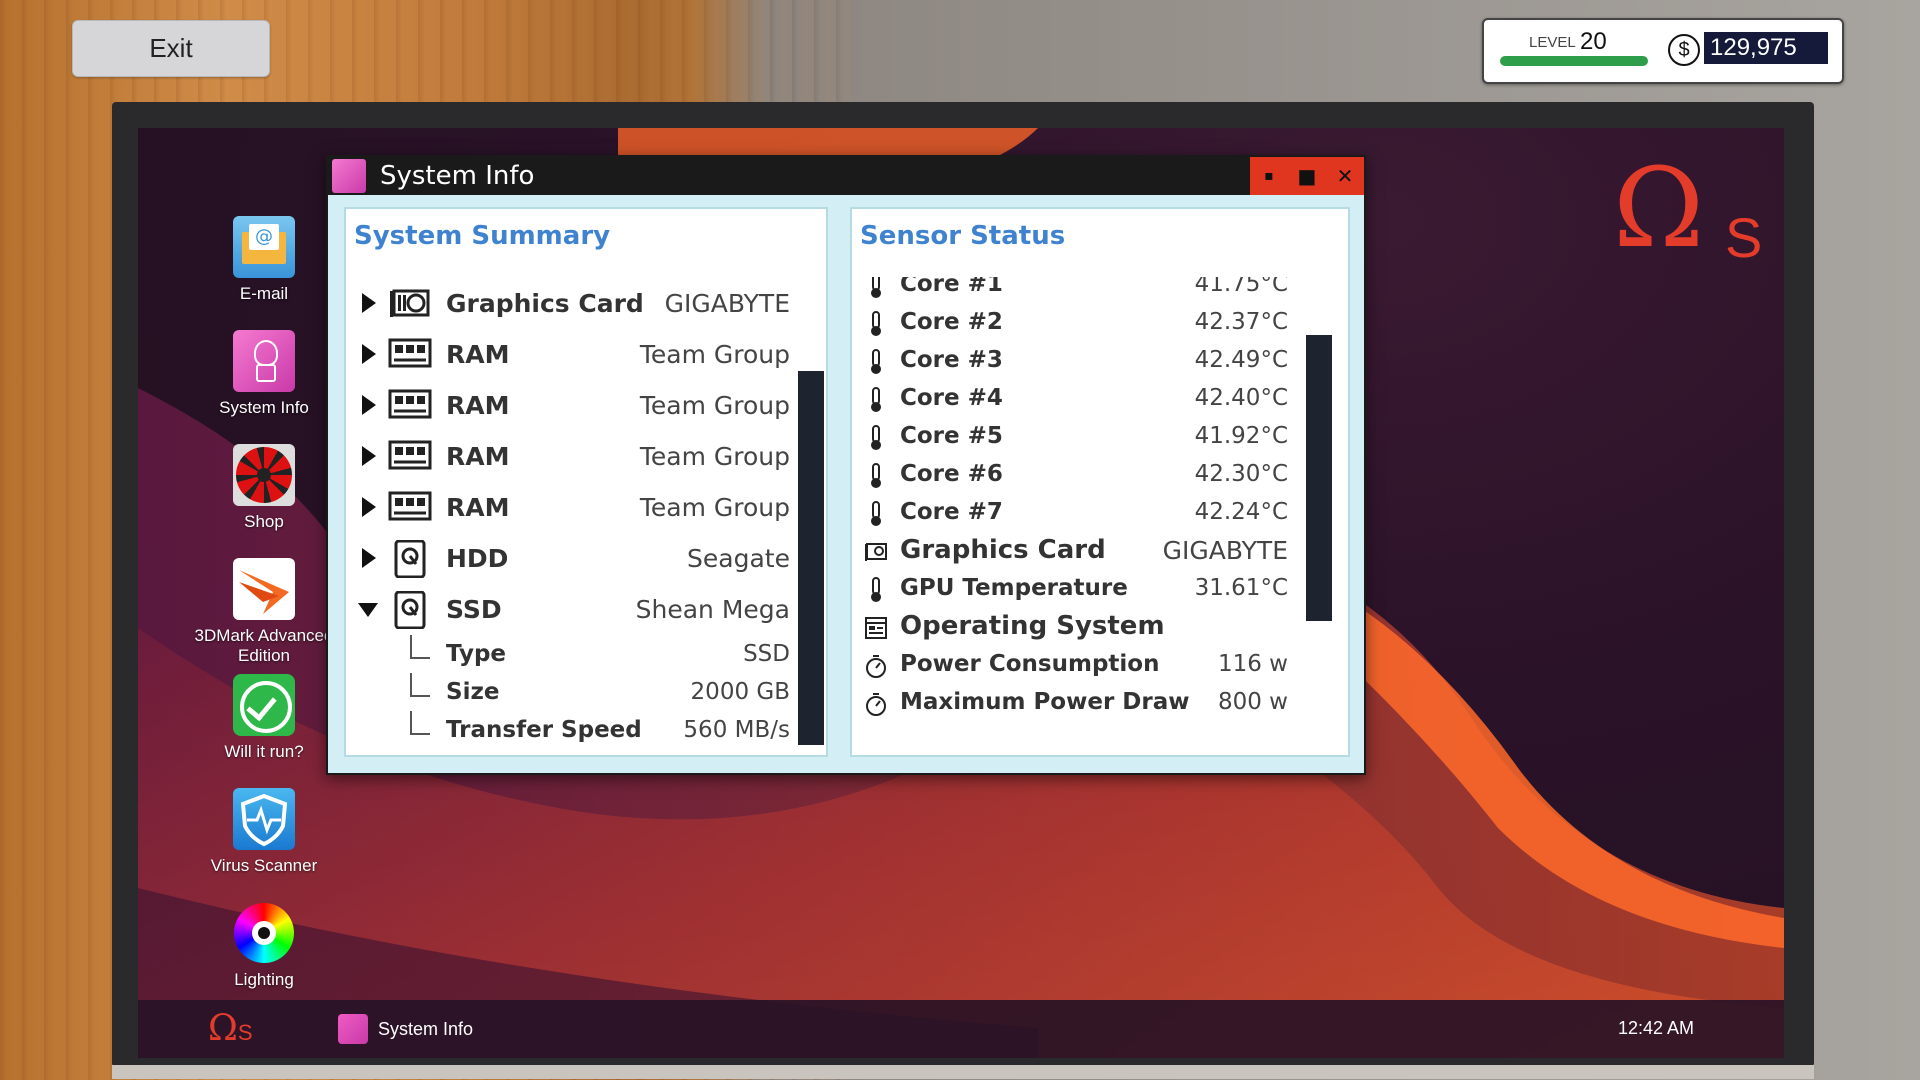 The image size is (1920, 1080). Describe the element at coordinates (410, 610) in the screenshot. I see `drive-icon` at that location.